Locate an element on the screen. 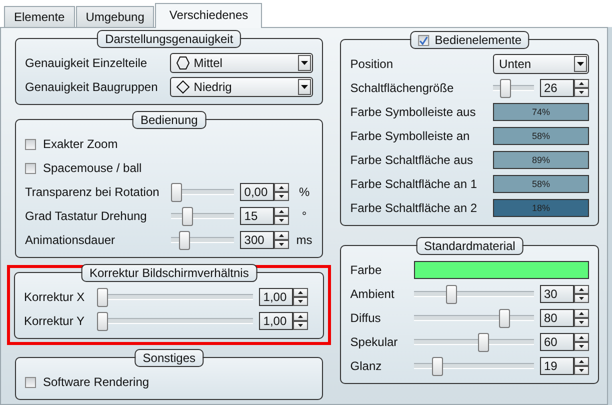 This screenshot has width=612, height=405. diamond-icon is located at coordinates (183, 87).